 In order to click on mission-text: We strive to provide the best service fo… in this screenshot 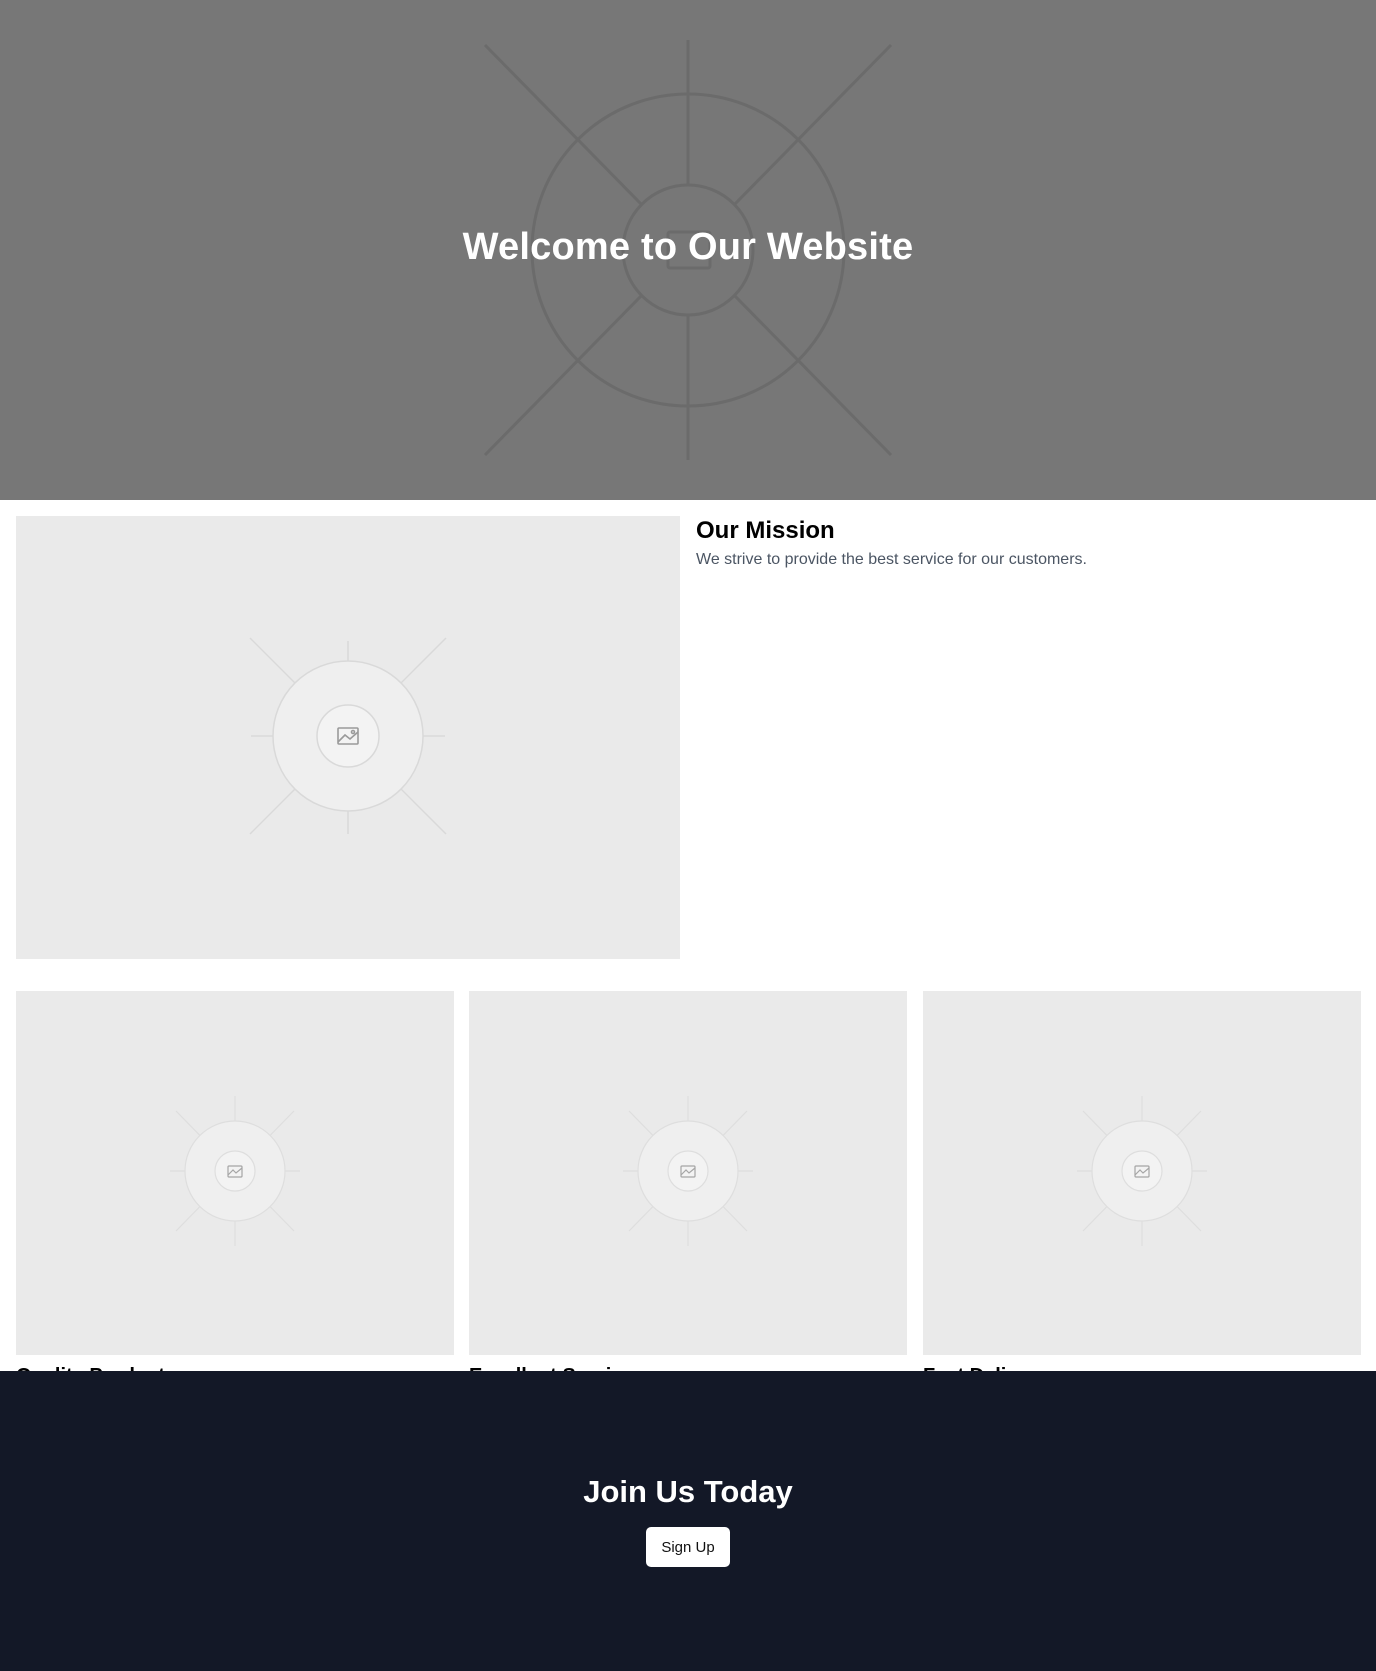, I will do `click(891, 559)`.